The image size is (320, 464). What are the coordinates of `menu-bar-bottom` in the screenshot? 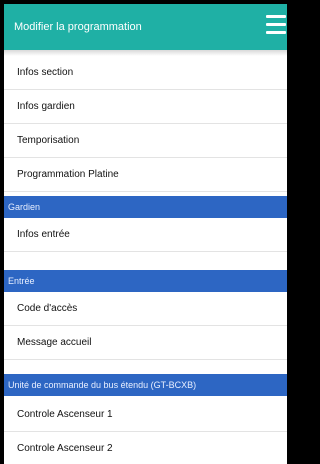 It's located at (276, 32).